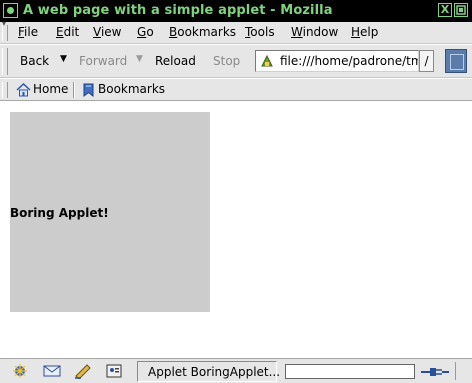 This screenshot has width=472, height=383. What do you see at coordinates (202, 32) in the screenshot?
I see `menu-bookmarks: Bookmarks` at bounding box center [202, 32].